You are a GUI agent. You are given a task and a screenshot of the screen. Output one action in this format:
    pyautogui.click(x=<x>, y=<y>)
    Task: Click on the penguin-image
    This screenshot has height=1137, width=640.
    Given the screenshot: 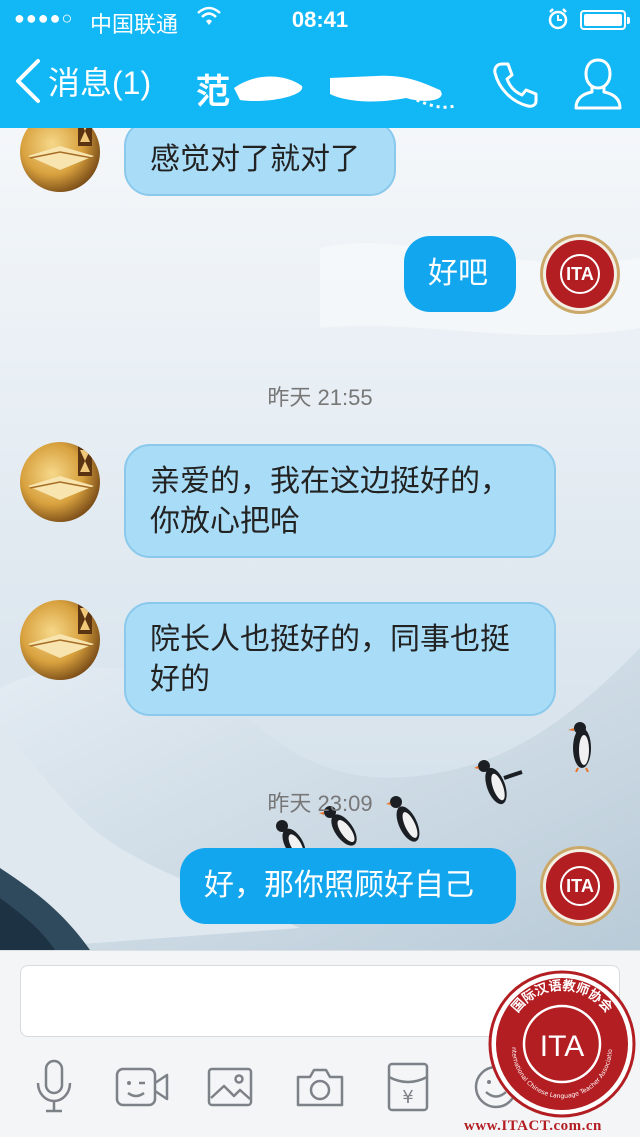 What is the action you would take?
    pyautogui.click(x=579, y=747)
    